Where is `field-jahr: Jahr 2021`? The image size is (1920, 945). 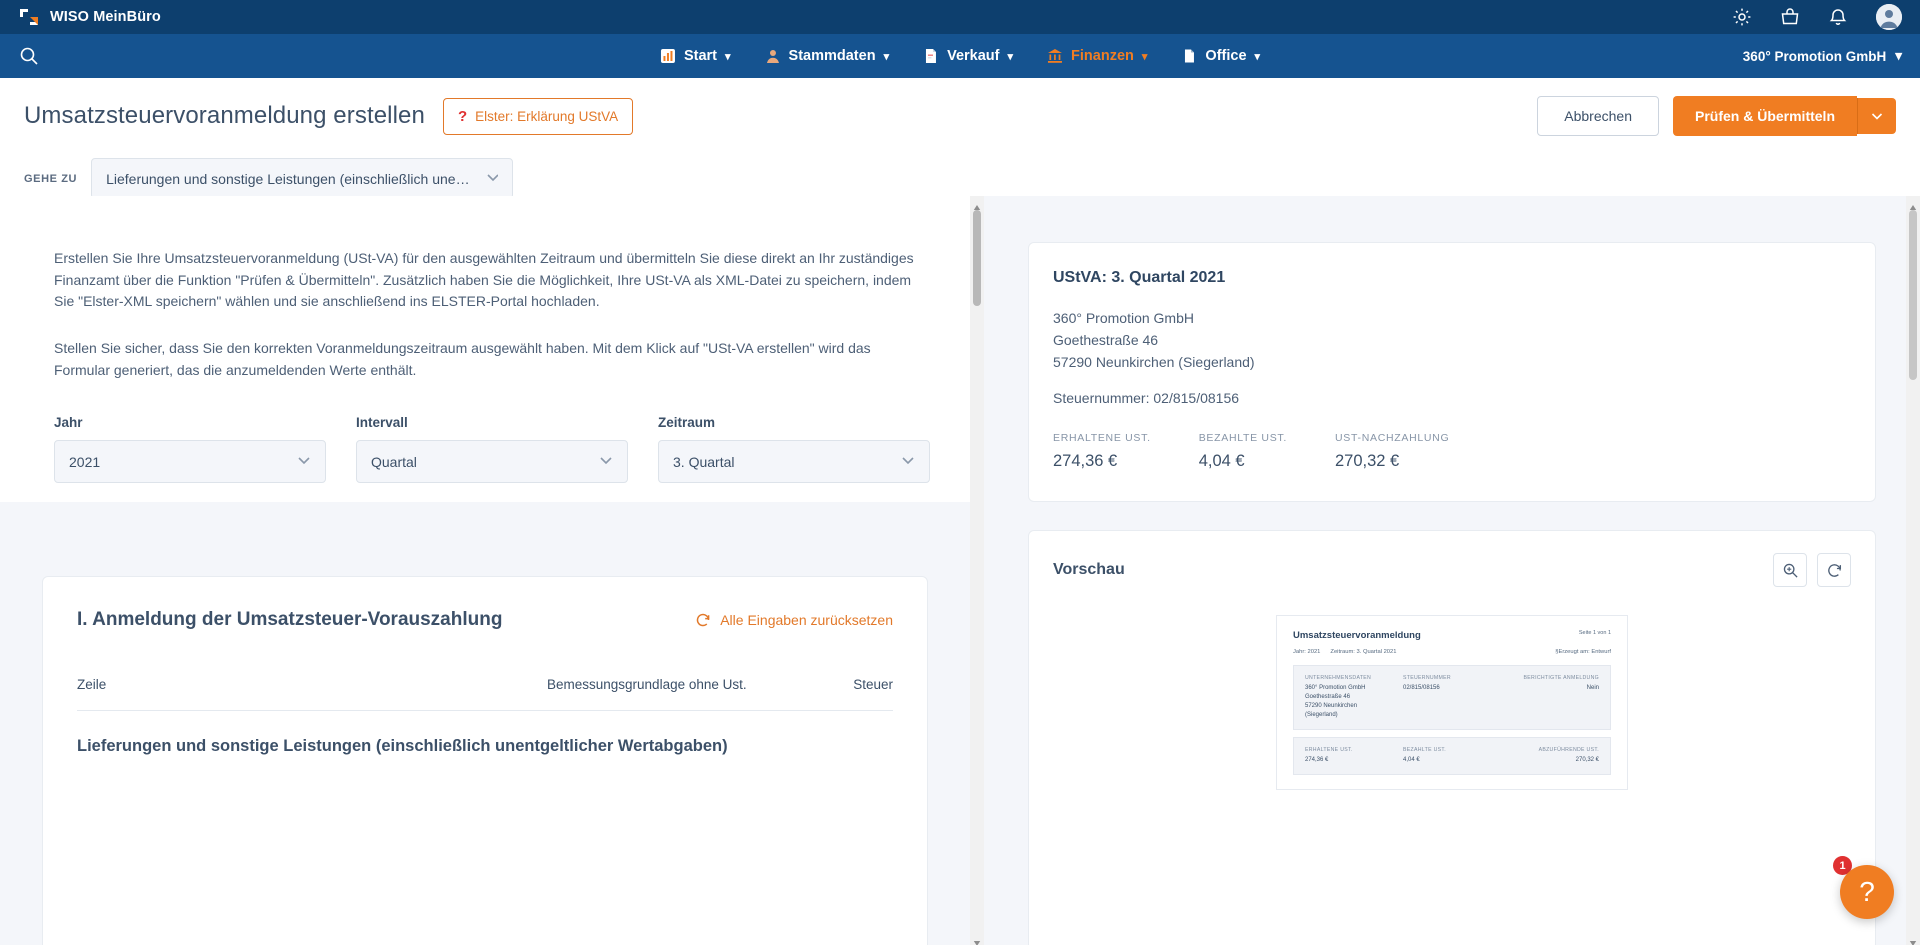
field-jahr: Jahr 2021 is located at coordinates (190, 449).